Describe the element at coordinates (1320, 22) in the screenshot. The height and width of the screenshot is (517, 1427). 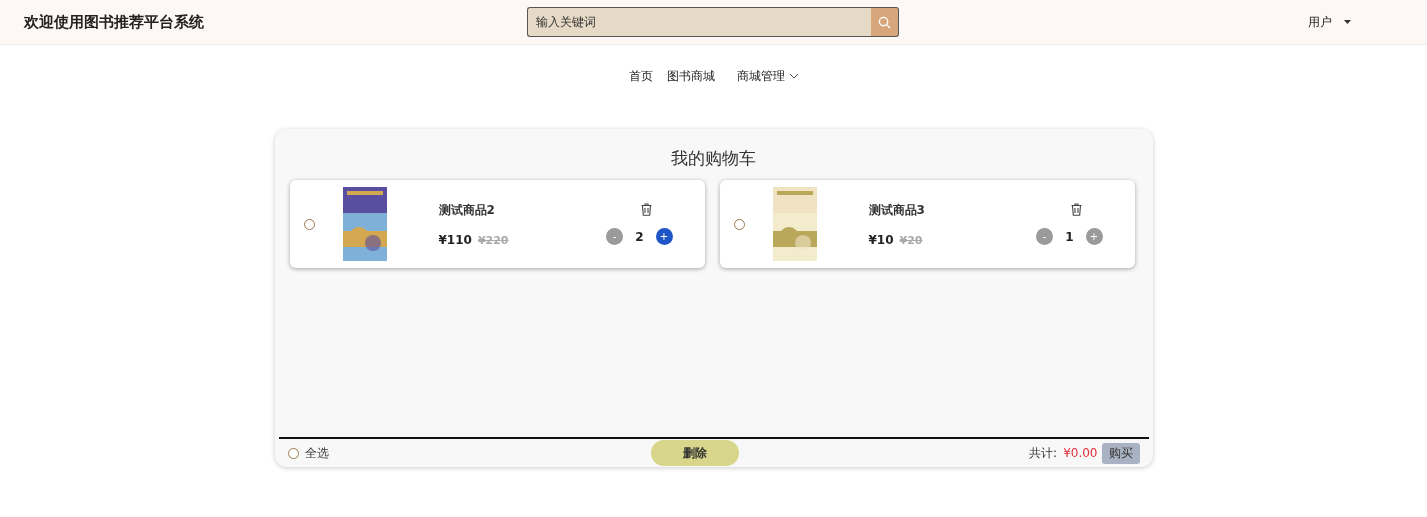
I see `user-menu: 用户` at that location.